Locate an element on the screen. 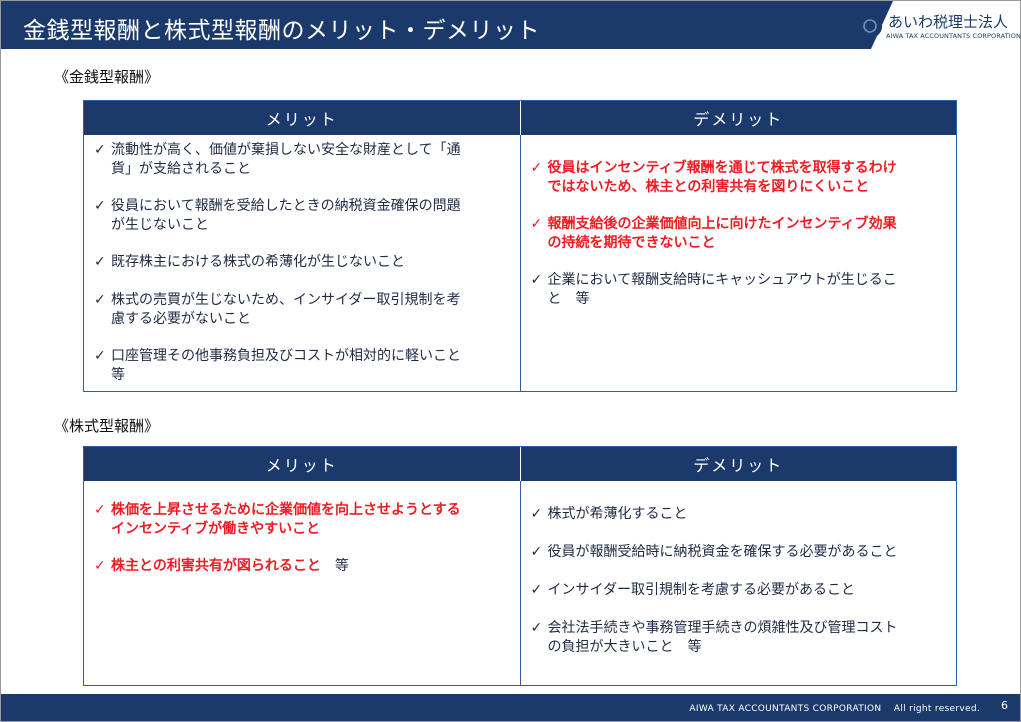  list-item: ✓ 役員において報酬を受給したときの納税資金確保の問題 が生じないこと is located at coordinates (301, 216).